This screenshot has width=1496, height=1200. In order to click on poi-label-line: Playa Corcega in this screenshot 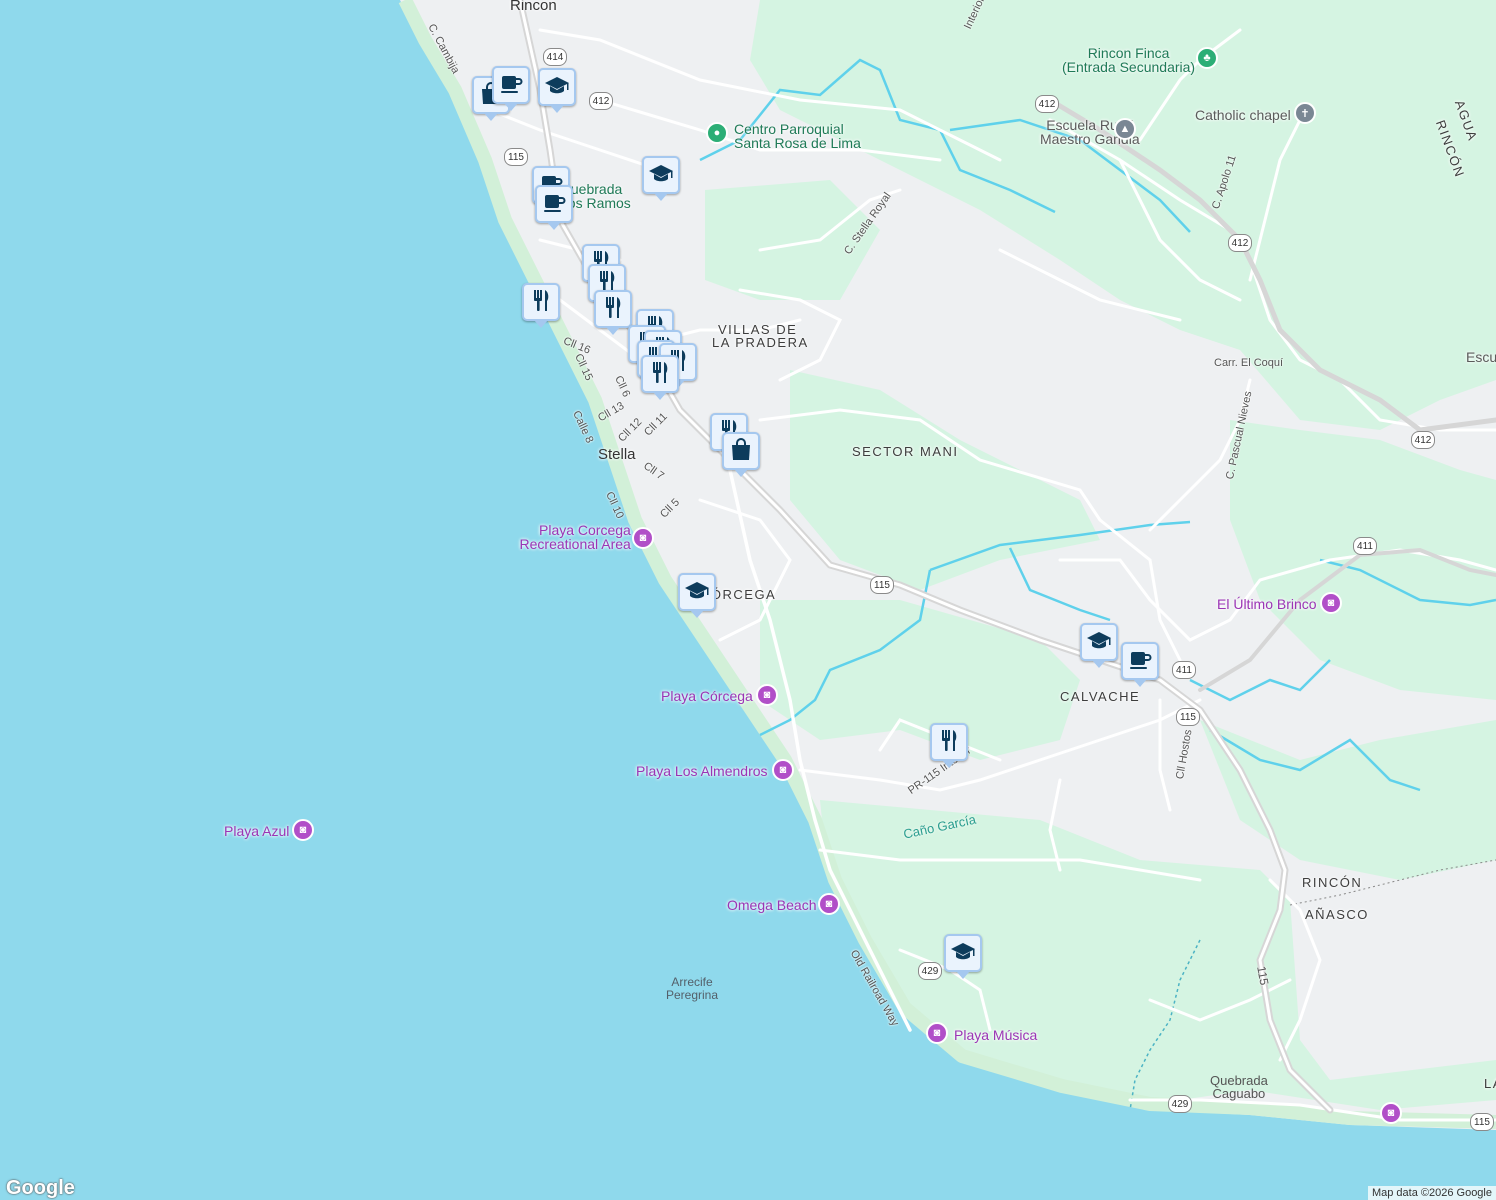, I will do `click(585, 530)`.